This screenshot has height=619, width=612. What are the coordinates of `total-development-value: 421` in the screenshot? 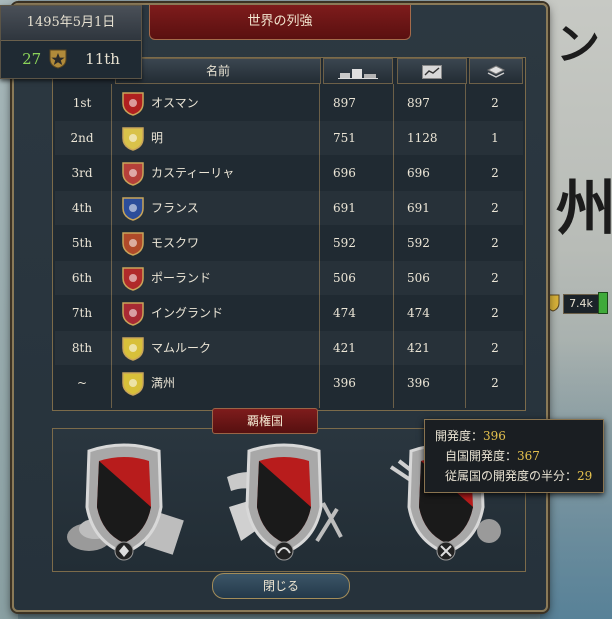 It's located at (418, 348).